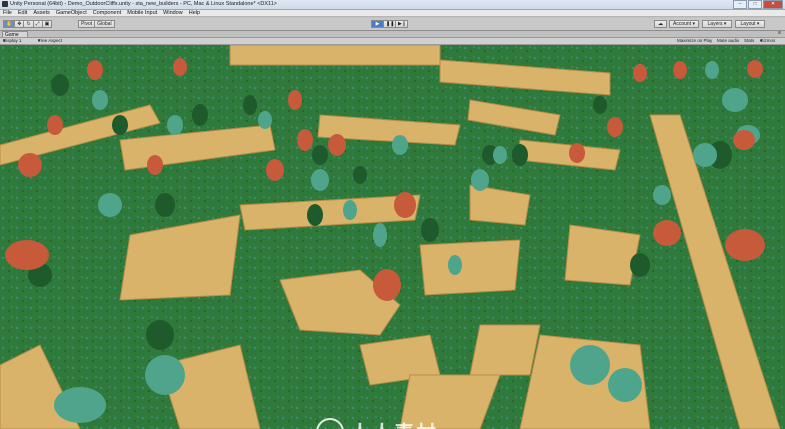 The height and width of the screenshot is (429, 785). I want to click on stats-label: Stats, so click(749, 40).